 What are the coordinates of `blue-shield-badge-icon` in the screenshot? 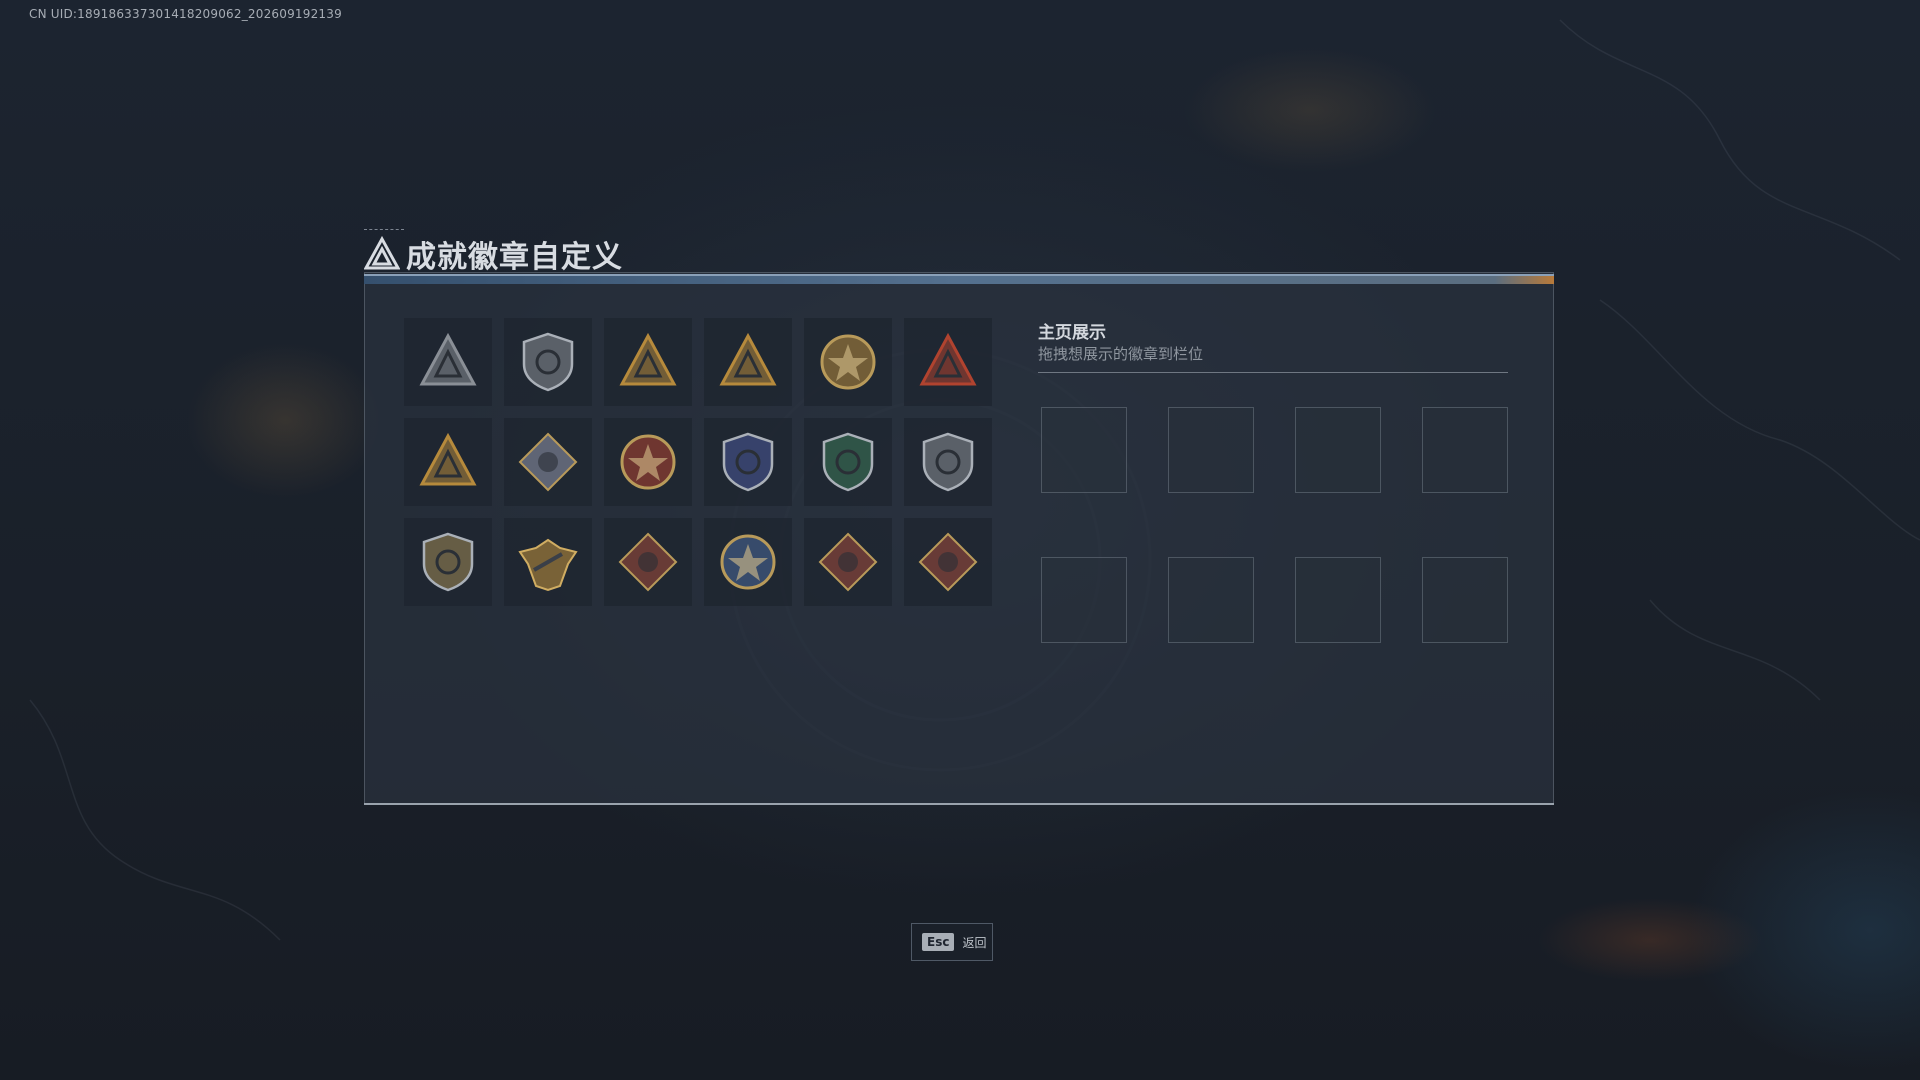 It's located at (748, 462).